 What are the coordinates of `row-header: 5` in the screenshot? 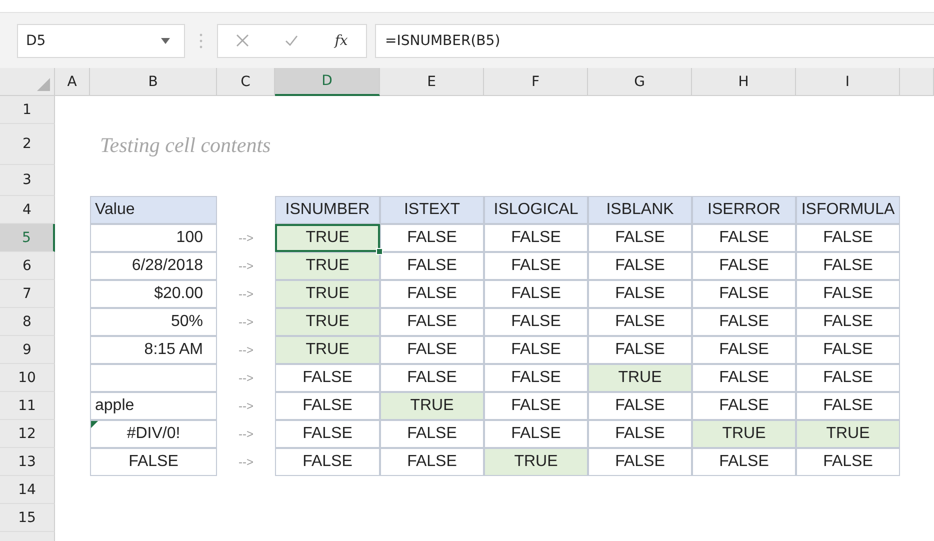 It's located at (27, 238).